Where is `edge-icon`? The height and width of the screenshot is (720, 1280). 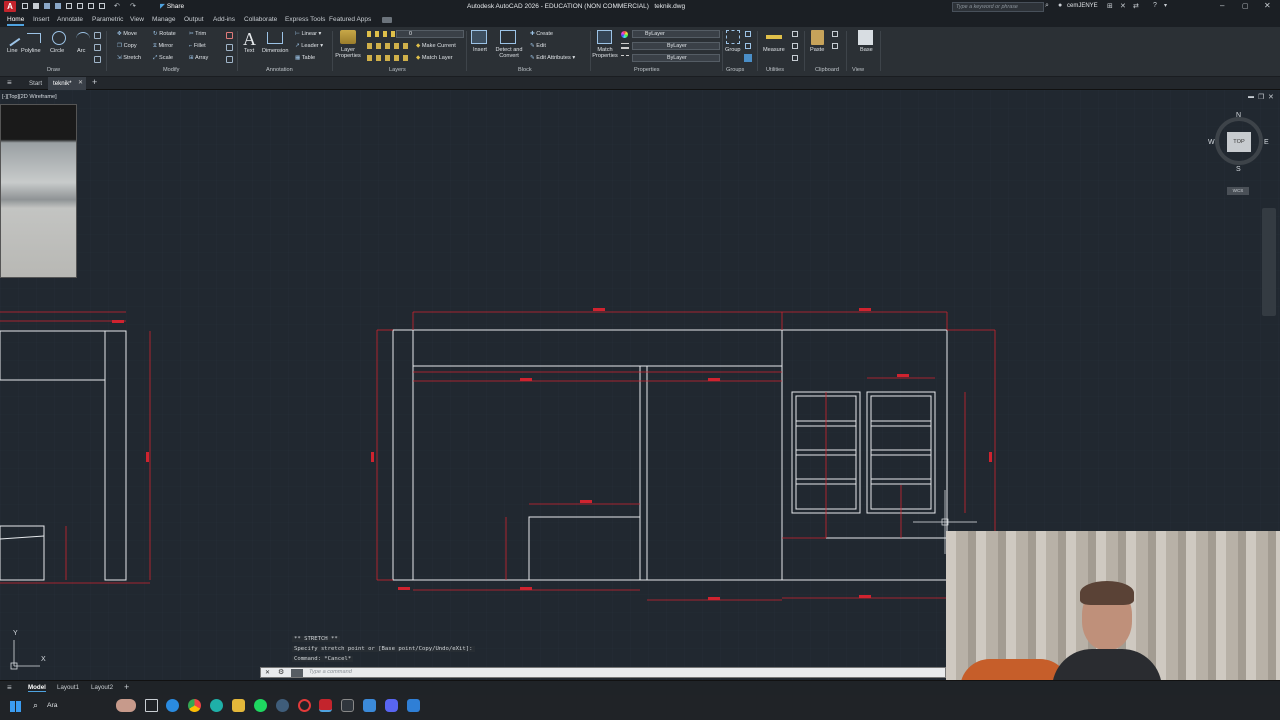 edge-icon is located at coordinates (172, 705).